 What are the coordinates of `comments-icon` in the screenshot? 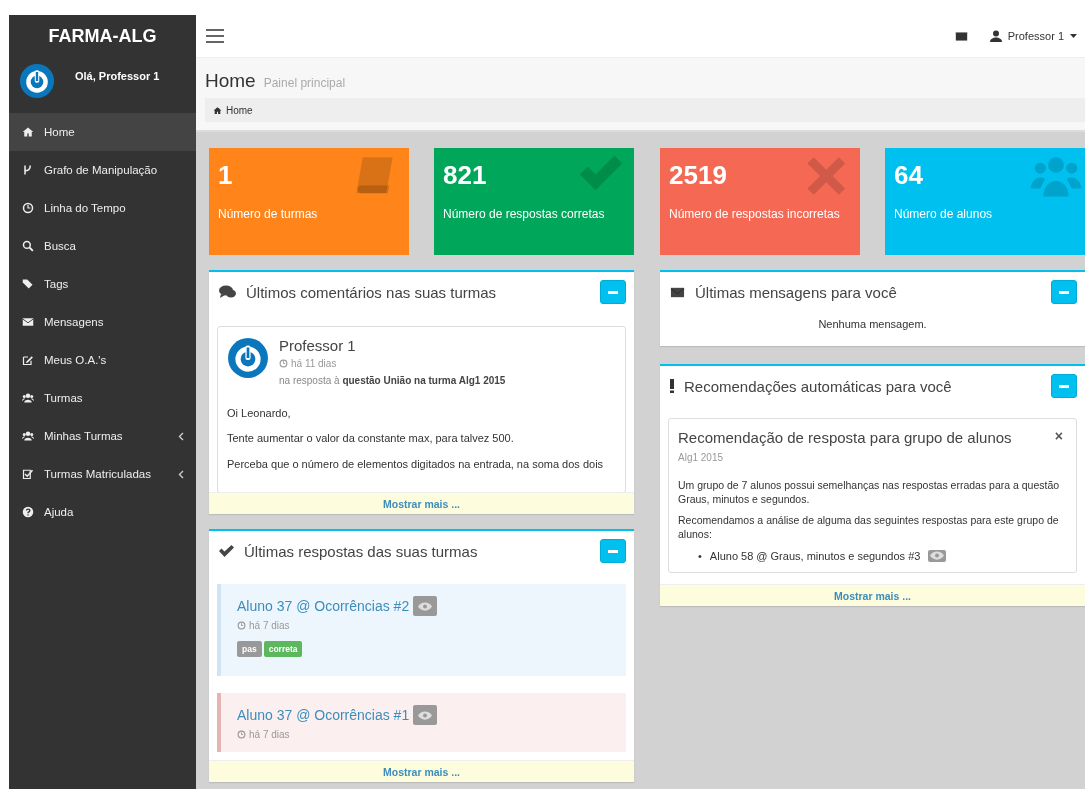 It's located at (227, 292).